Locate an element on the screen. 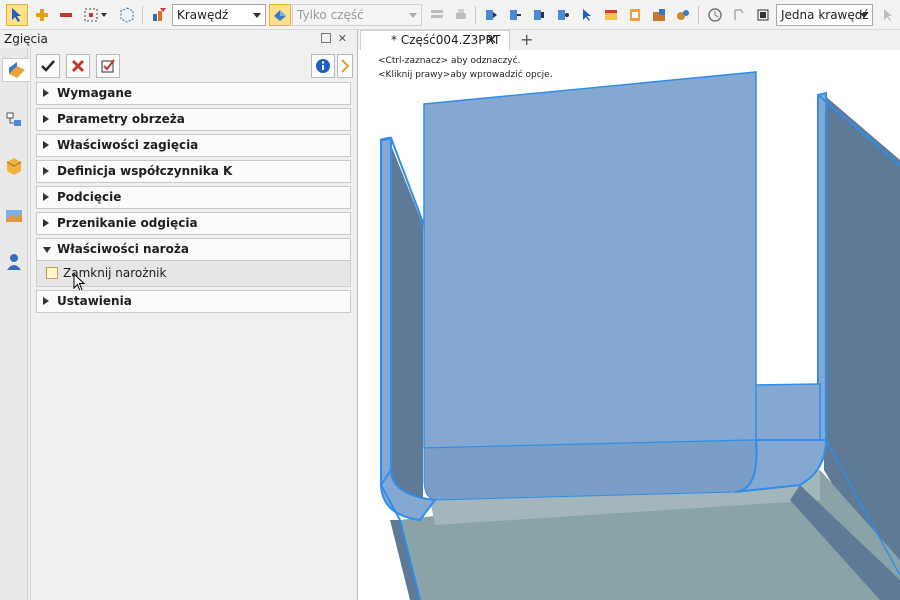 This screenshot has width=900, height=600. section-definicja-k: Definicja współczynnika K is located at coordinates (193, 171).